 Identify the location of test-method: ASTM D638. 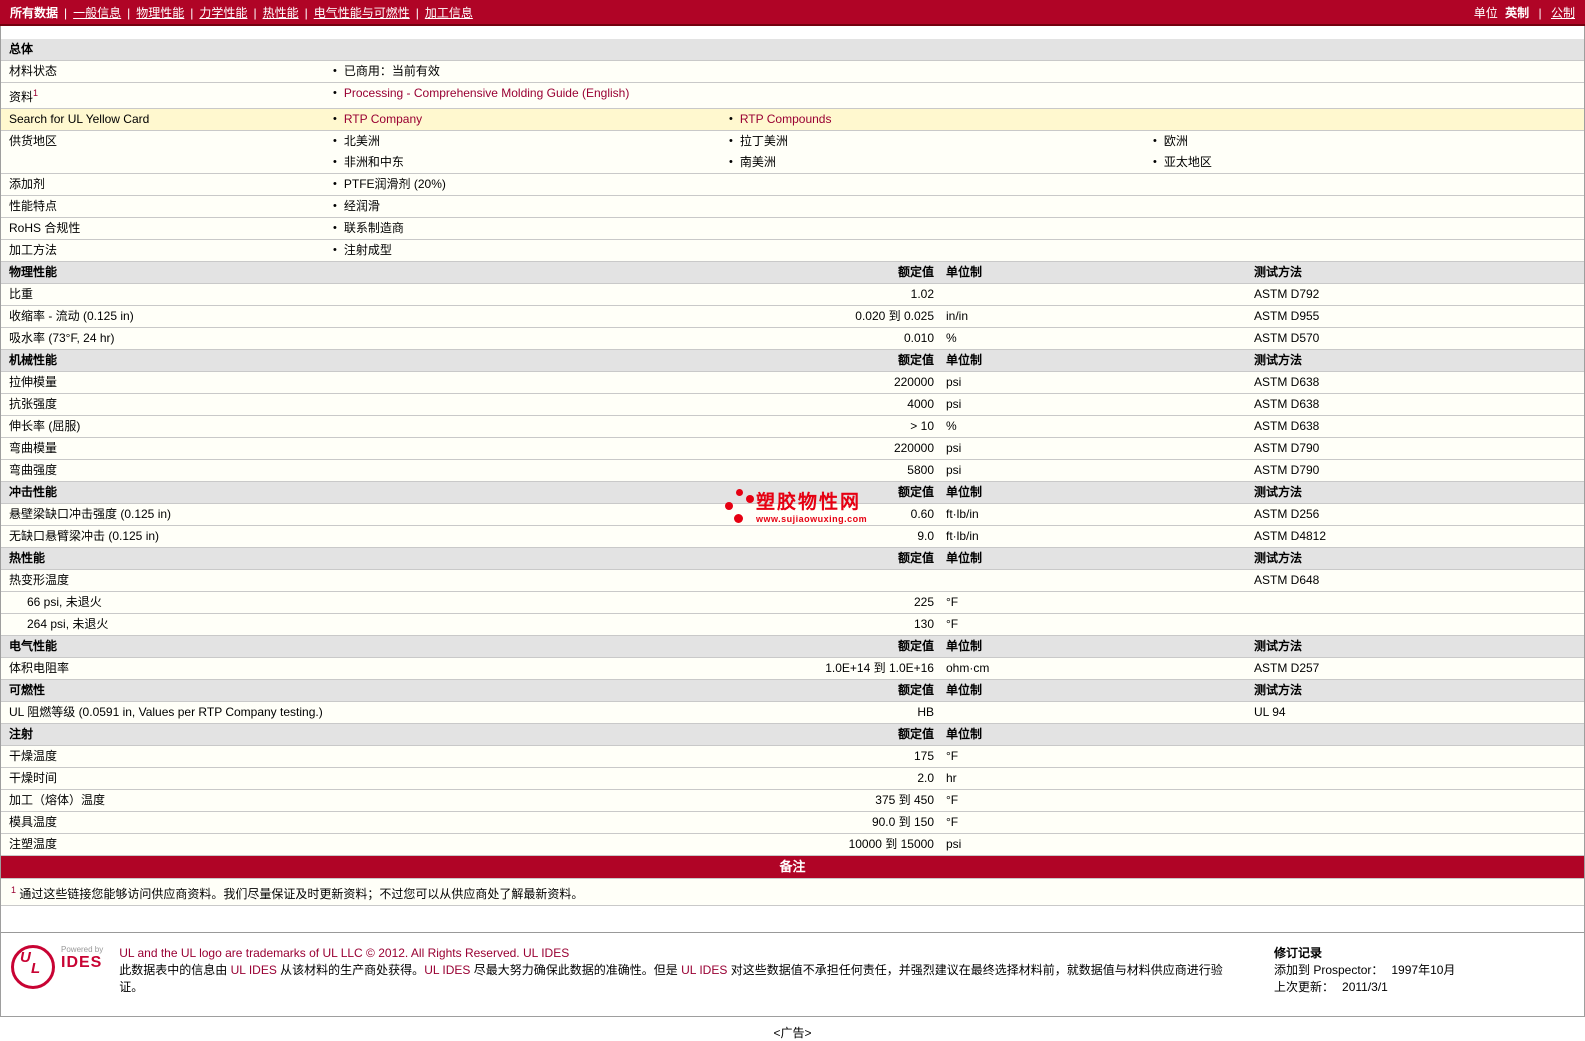
(1287, 404).